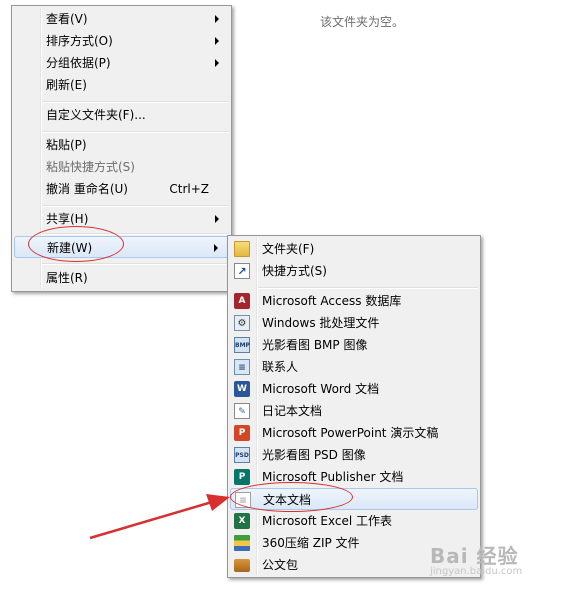 This screenshot has width=561, height=590. I want to click on shortcut-key: Ctrl+Z, so click(189, 189).